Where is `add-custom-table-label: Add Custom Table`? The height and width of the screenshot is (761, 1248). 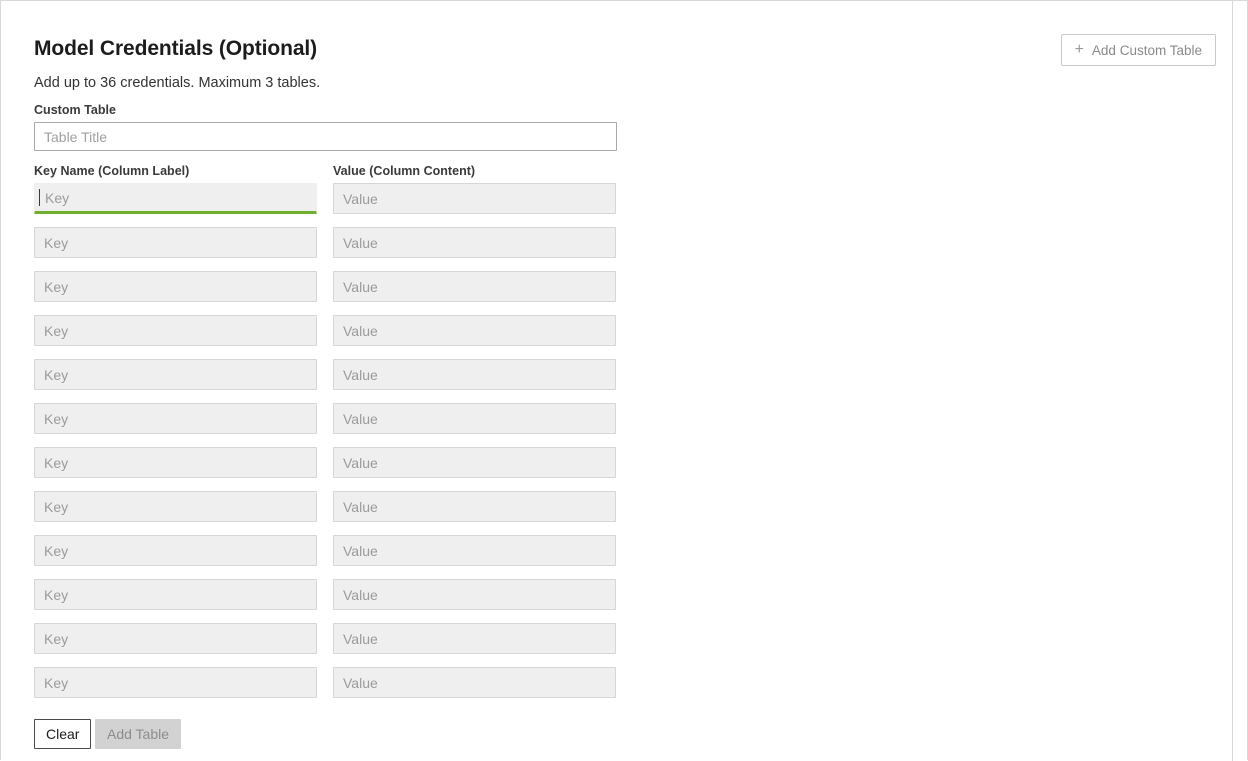
add-custom-table-label: Add Custom Table is located at coordinates (1146, 50).